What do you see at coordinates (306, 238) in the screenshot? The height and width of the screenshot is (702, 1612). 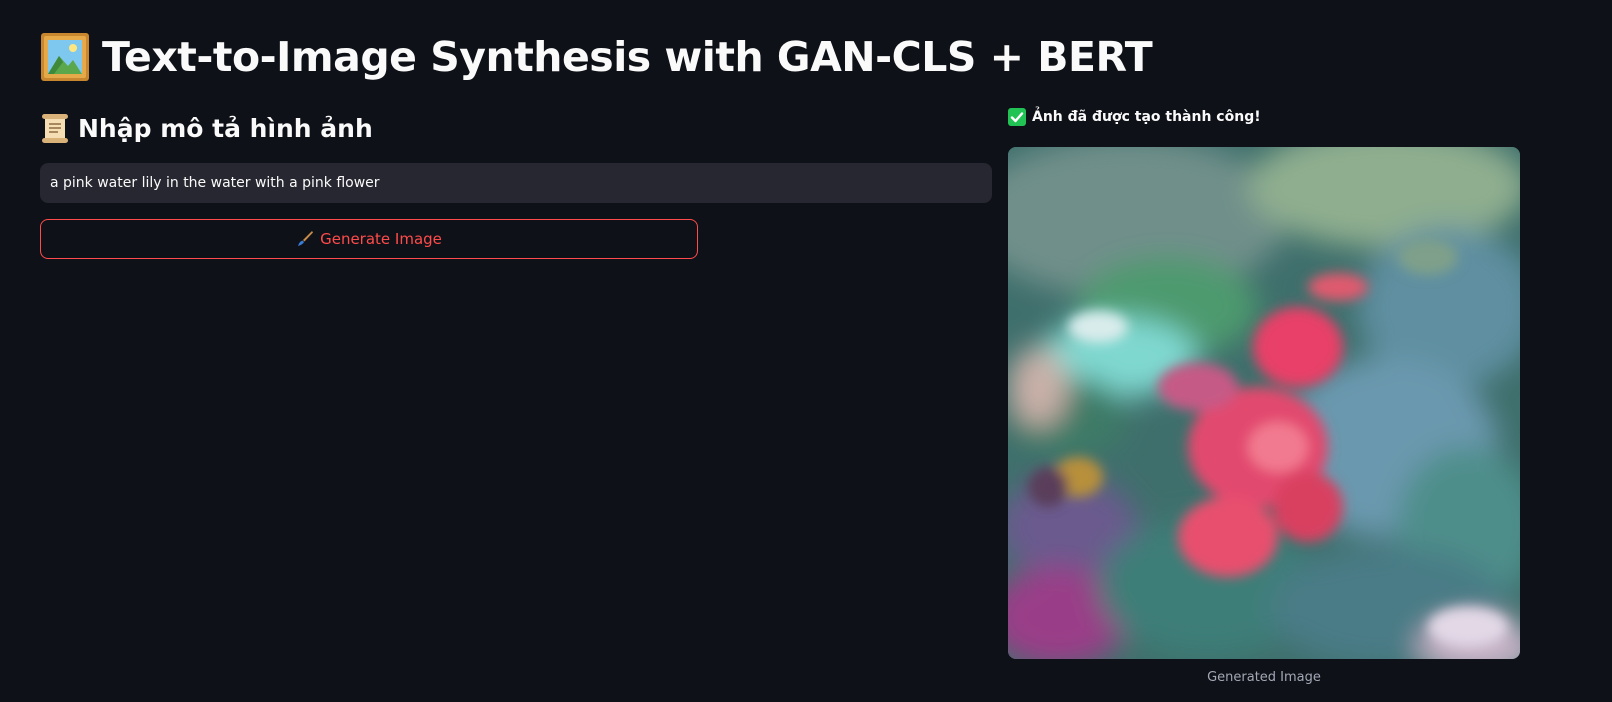 I see `paintbrush-icon` at bounding box center [306, 238].